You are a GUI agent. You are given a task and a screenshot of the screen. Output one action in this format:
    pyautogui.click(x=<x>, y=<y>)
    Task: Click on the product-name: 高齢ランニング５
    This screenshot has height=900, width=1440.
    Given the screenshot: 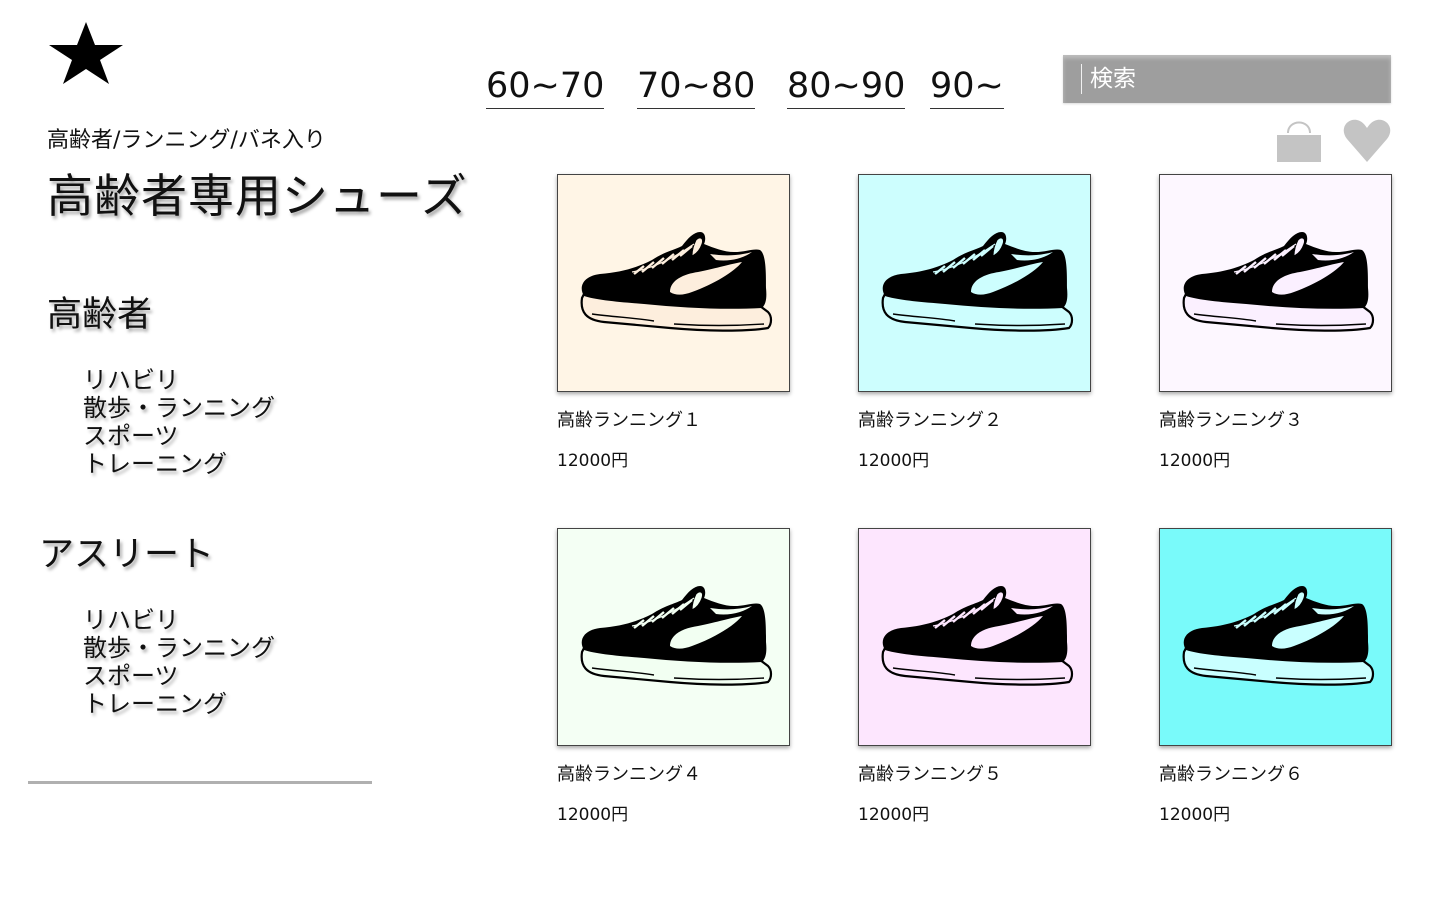 What is the action you would take?
    pyautogui.click(x=974, y=773)
    